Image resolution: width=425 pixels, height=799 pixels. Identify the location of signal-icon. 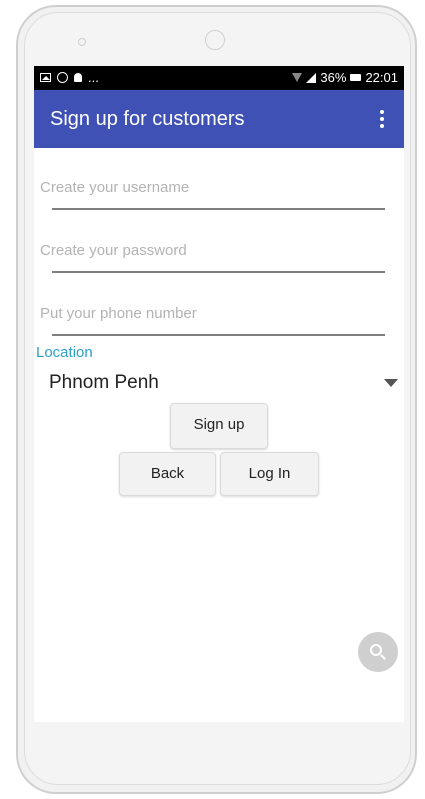
(311, 77).